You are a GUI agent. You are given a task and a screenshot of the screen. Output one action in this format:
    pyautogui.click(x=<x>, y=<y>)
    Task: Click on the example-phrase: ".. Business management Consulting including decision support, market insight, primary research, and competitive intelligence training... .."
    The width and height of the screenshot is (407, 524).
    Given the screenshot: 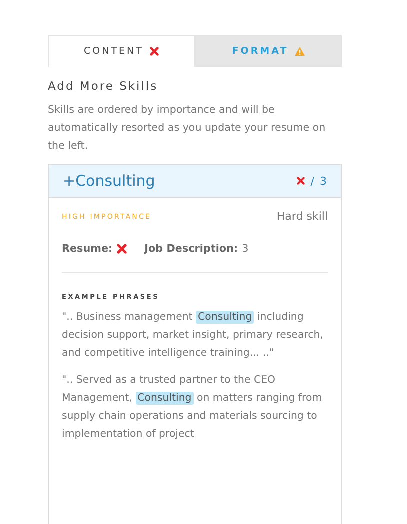 What is the action you would take?
    pyautogui.click(x=193, y=335)
    